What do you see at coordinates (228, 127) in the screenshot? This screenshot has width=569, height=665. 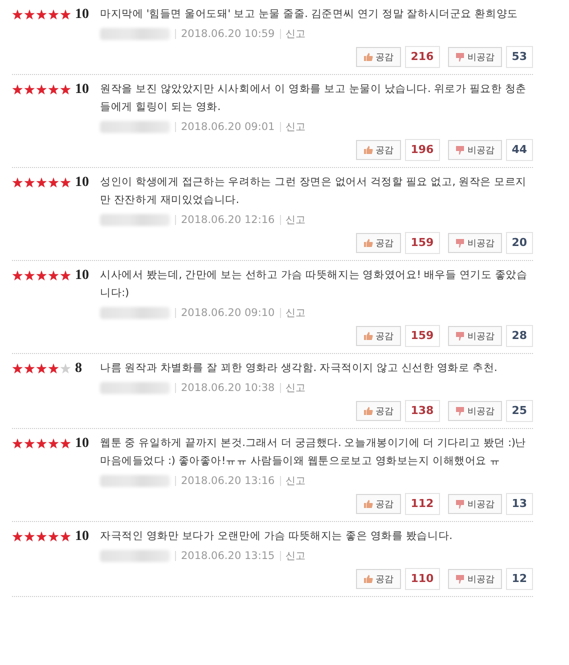 I see `review-date: 2018.06.20 09:01` at bounding box center [228, 127].